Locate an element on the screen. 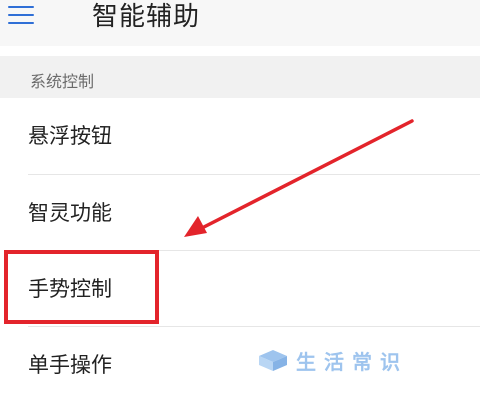 The image size is (480, 403). cube-logo-icon is located at coordinates (273, 360).